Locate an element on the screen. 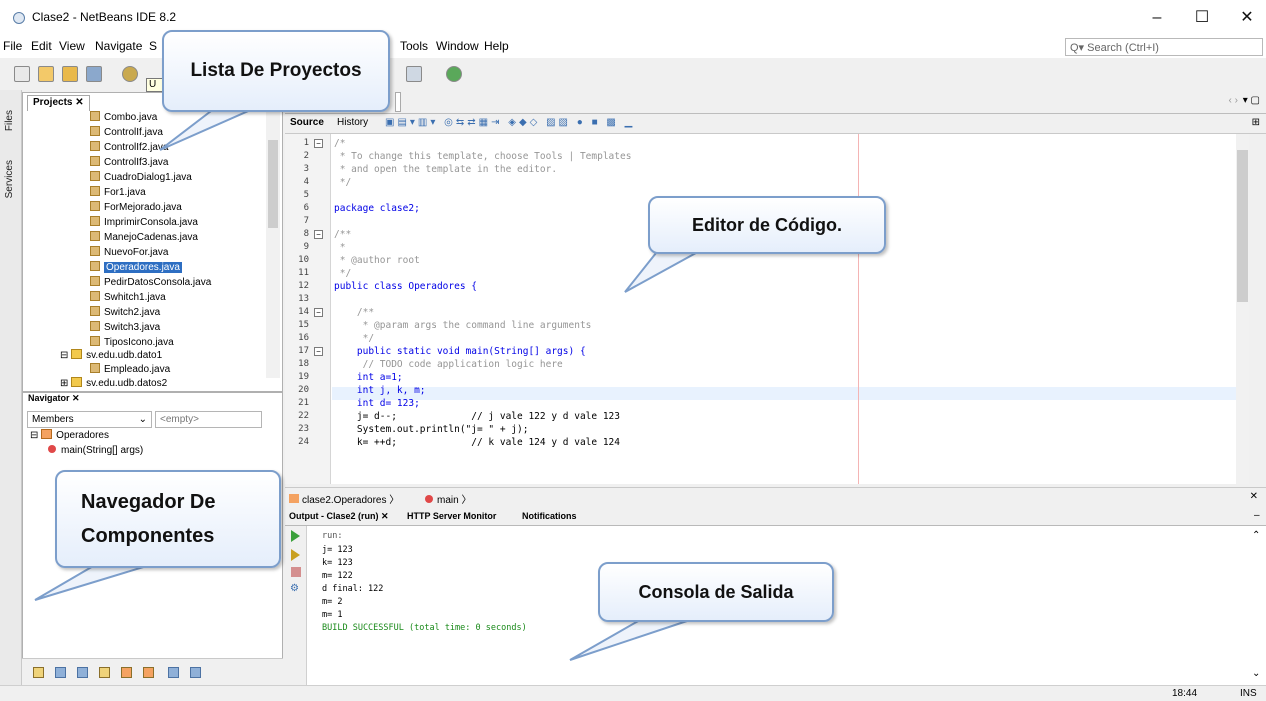 This screenshot has height=701, width=1266. breadcrumb-class: clase2.Operadores 〉 is located at coordinates (344, 498).